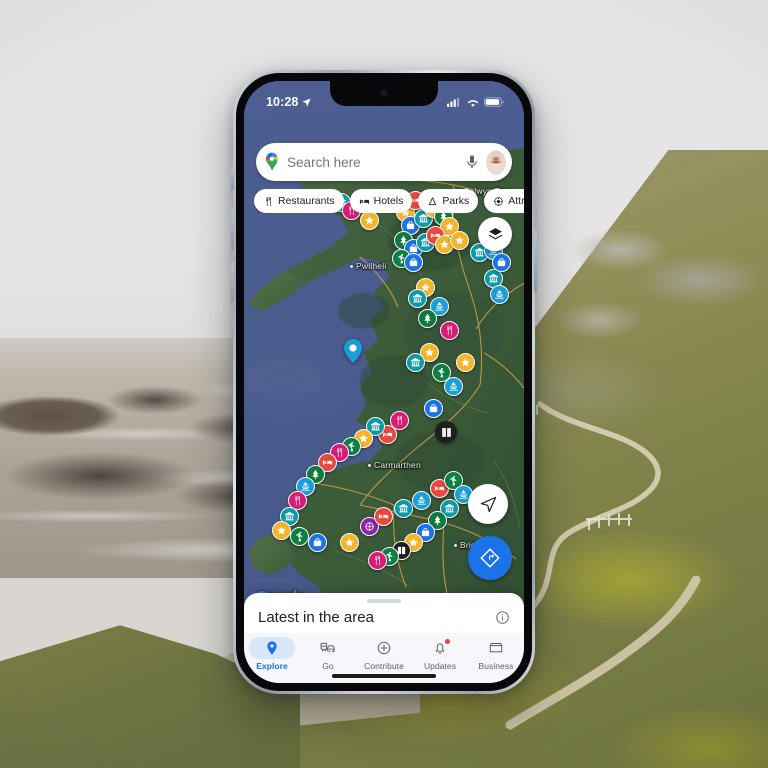 Image resolution: width=768 pixels, height=768 pixels. I want to click on nav-item-contribute: Contribute, so click(384, 654).